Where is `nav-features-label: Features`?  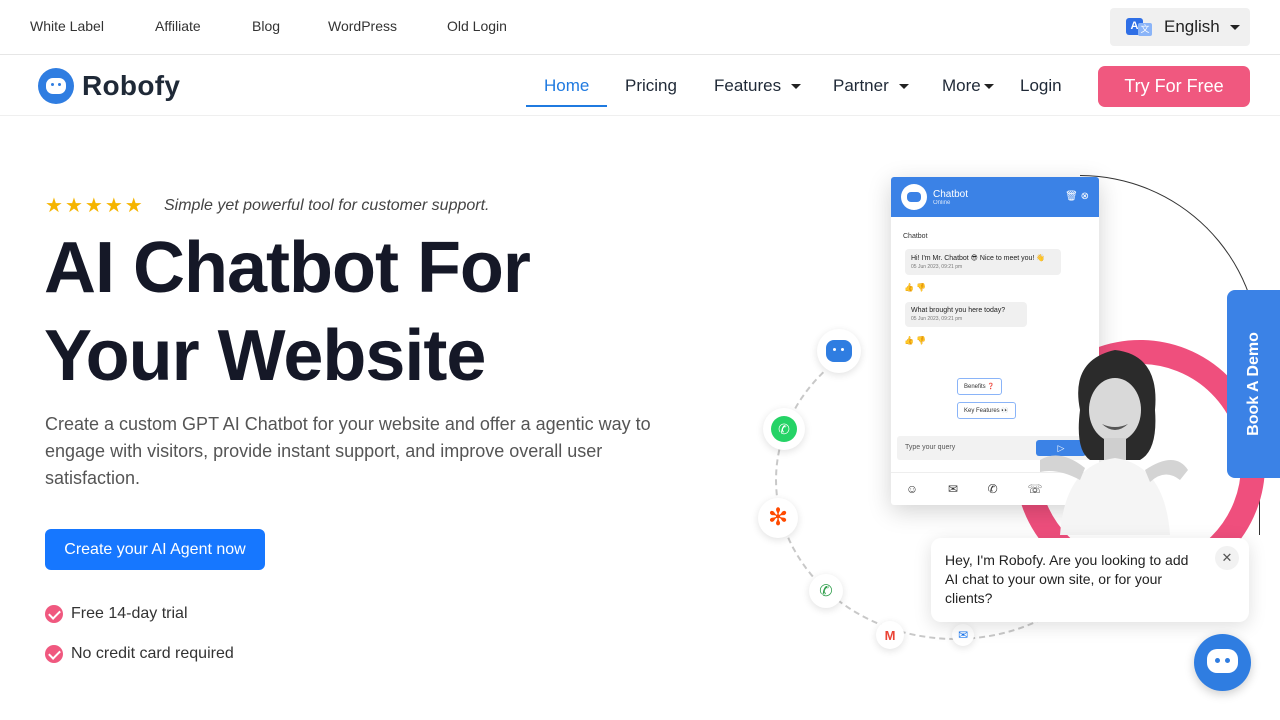
nav-features-label: Features is located at coordinates (748, 85).